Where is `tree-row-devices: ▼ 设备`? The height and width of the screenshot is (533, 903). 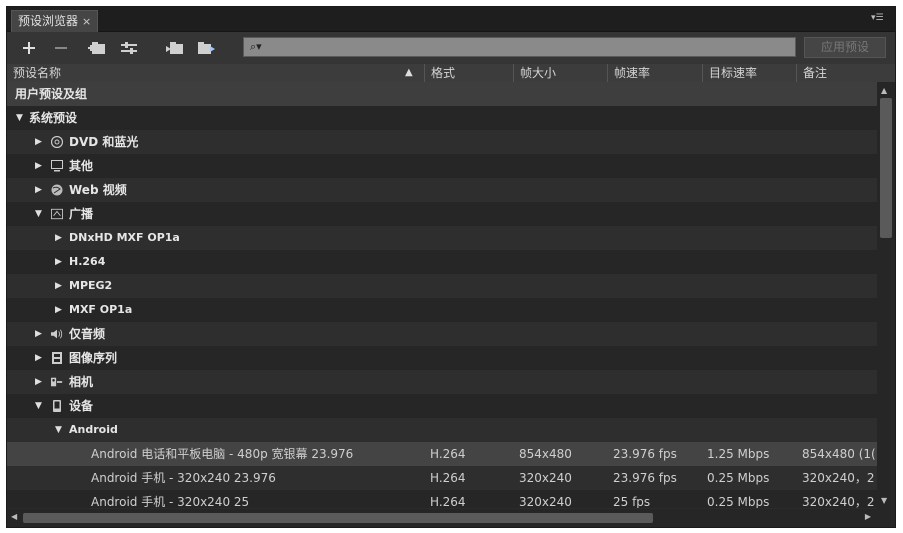
tree-row-devices: ▼ 设备 is located at coordinates (442, 406).